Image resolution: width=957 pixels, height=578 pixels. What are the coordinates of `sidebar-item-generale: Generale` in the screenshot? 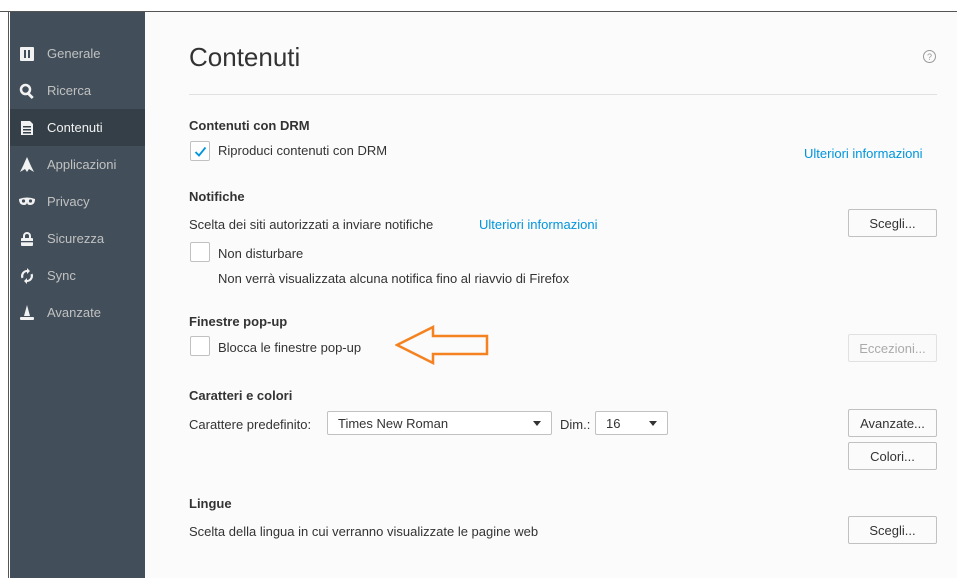 It's located at (77, 53).